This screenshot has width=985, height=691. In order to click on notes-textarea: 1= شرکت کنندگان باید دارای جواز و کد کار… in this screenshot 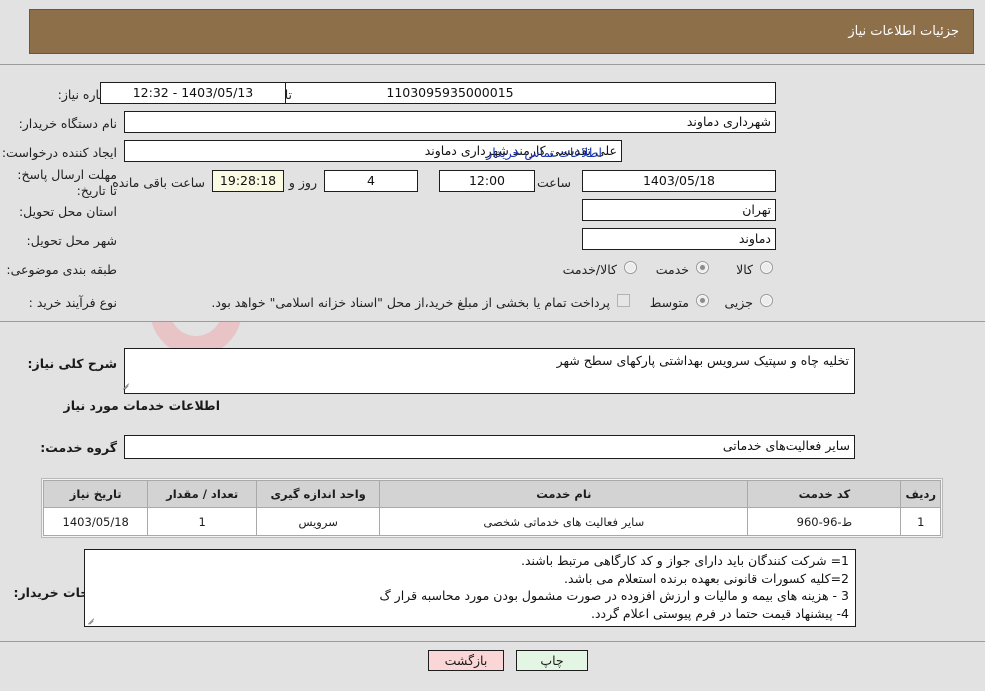, I will do `click(470, 588)`.